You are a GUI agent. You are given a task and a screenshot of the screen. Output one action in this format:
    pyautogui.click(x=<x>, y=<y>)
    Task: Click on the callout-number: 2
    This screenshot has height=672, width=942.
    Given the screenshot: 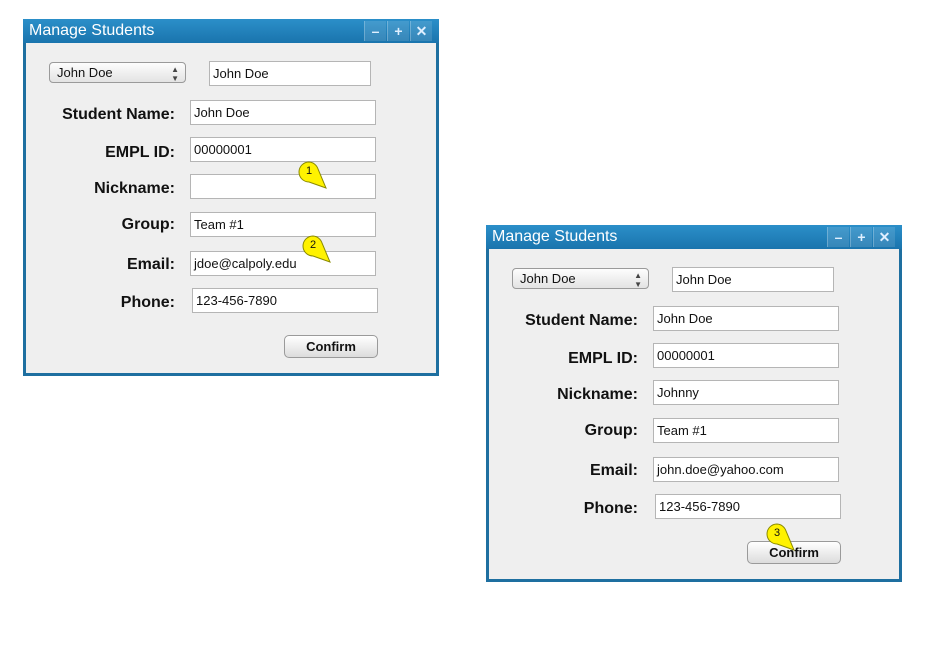 What is the action you would take?
    pyautogui.click(x=313, y=245)
    